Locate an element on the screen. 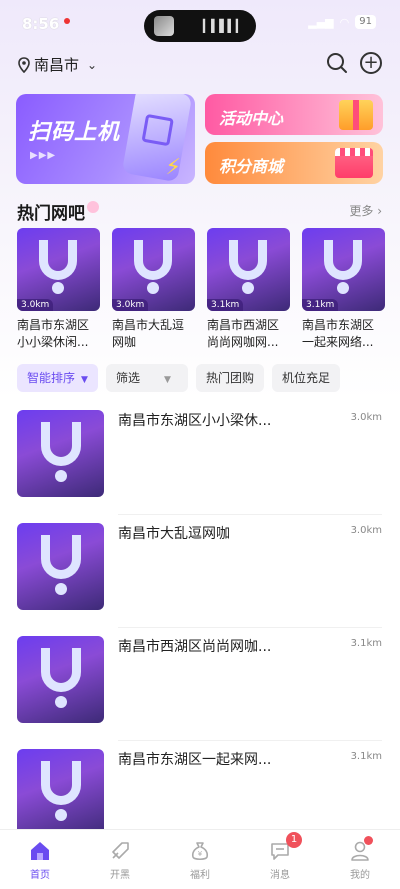  home-icon is located at coordinates (40, 851).